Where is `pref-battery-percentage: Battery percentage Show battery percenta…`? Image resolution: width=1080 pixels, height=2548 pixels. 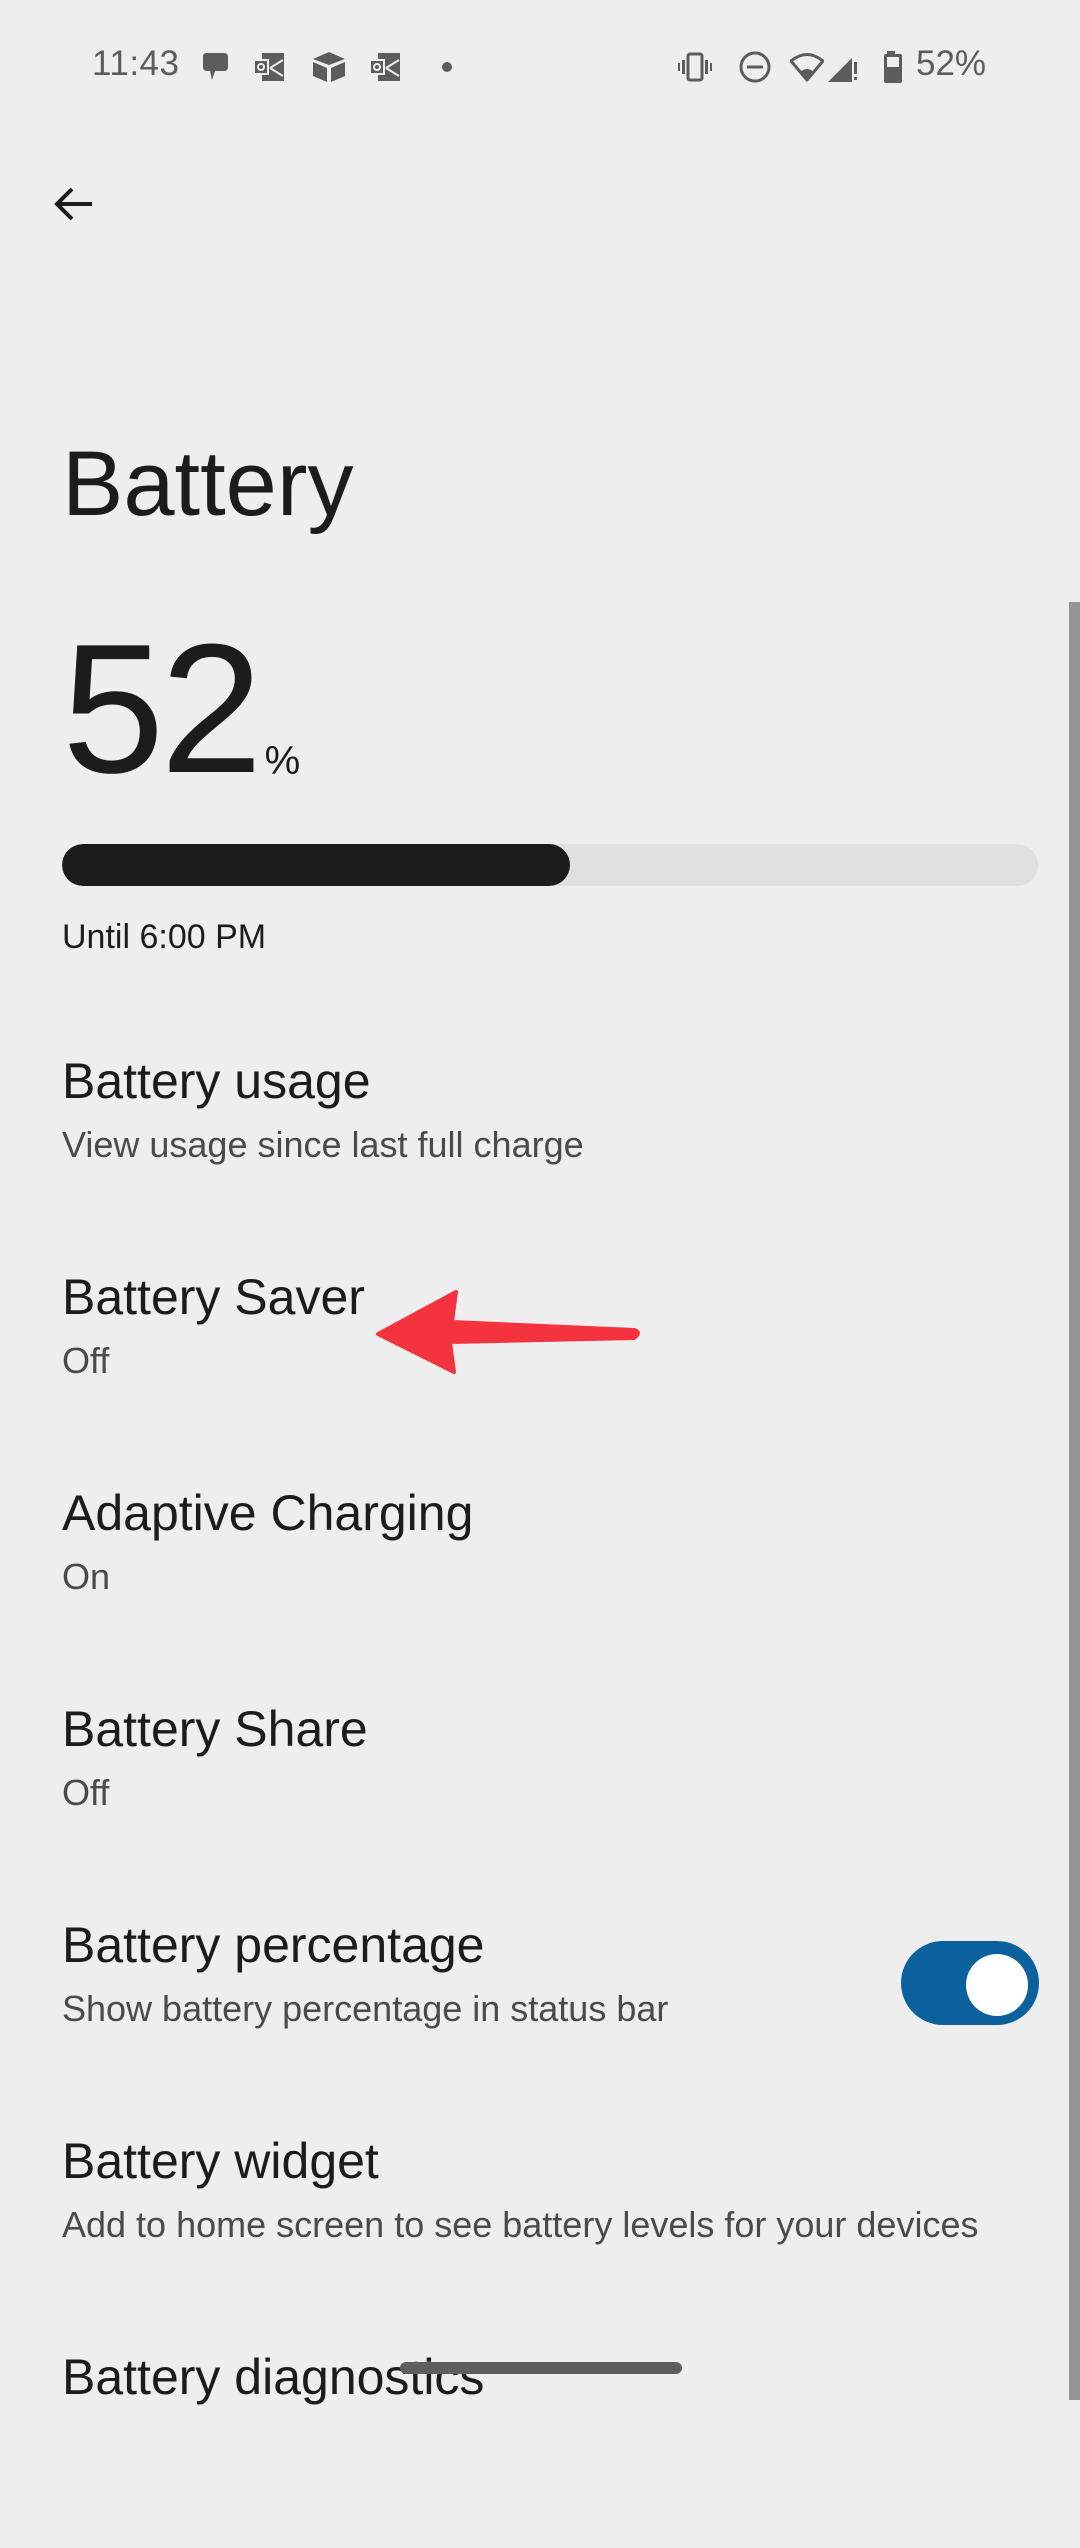 pref-battery-percentage: Battery percentage Show battery percenta… is located at coordinates (430, 2016).